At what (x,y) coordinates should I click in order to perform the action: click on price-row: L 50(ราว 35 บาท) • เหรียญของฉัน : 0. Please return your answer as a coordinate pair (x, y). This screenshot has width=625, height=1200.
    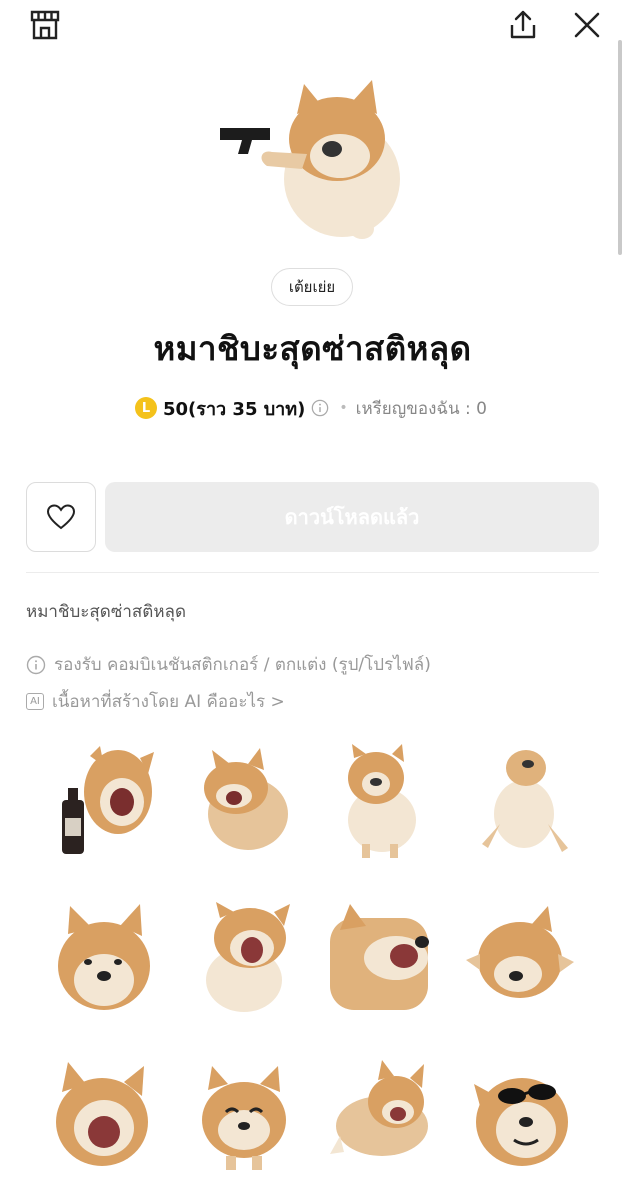
    Looking at the image, I should click on (311, 408).